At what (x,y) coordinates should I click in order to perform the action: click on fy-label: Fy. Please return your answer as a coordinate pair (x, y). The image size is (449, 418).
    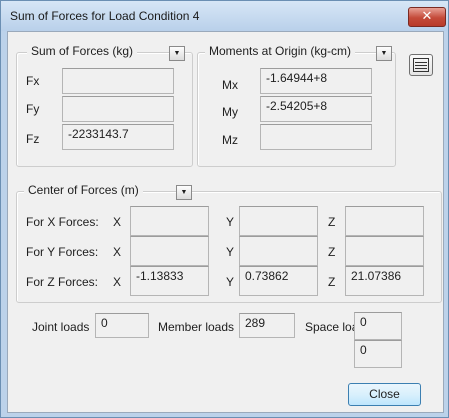
    Looking at the image, I should click on (33, 109).